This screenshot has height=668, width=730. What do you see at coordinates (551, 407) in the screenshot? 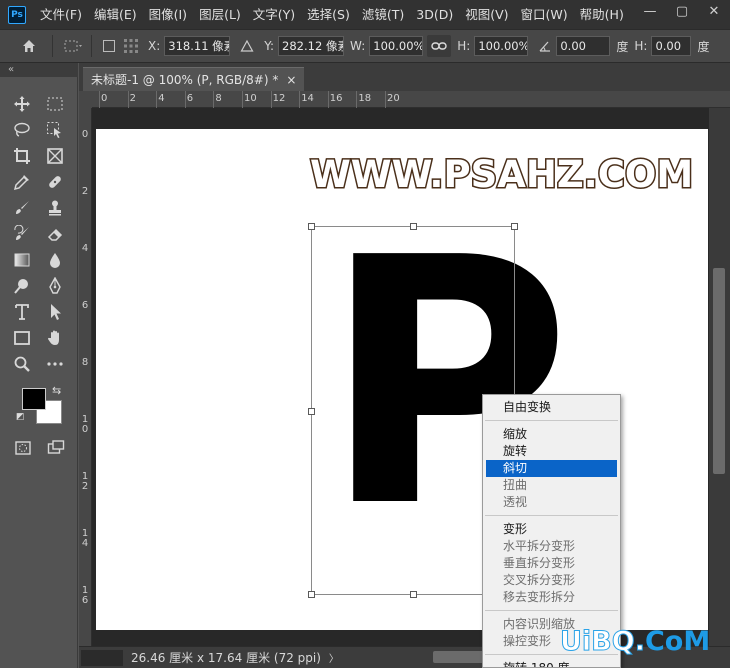
I see `menu-item-free-transform: 自由变换` at bounding box center [551, 407].